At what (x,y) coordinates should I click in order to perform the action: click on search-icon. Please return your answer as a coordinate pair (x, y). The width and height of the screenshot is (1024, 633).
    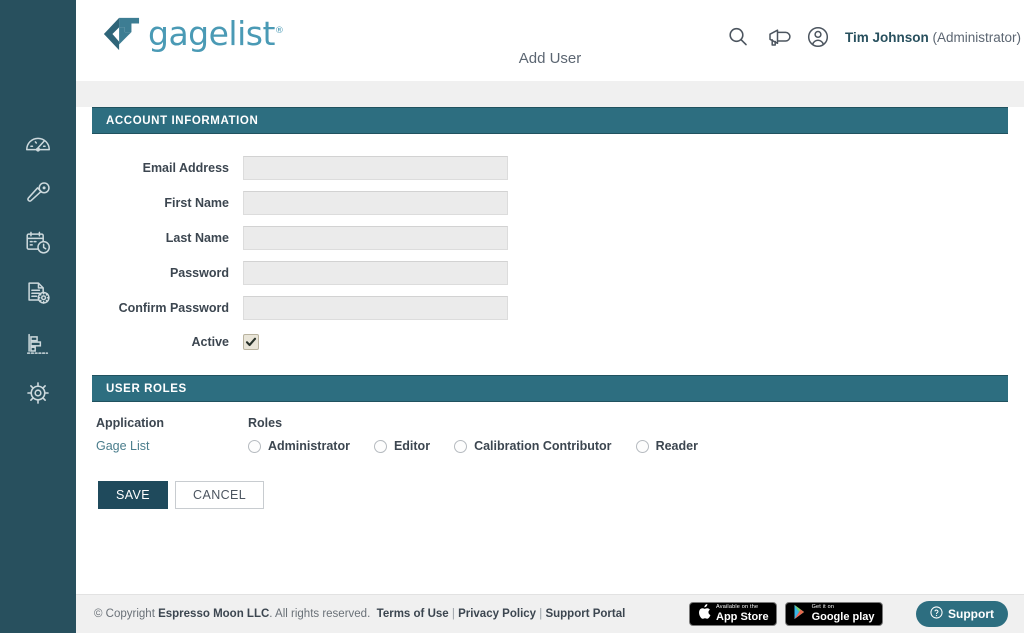
    Looking at the image, I should click on (738, 37).